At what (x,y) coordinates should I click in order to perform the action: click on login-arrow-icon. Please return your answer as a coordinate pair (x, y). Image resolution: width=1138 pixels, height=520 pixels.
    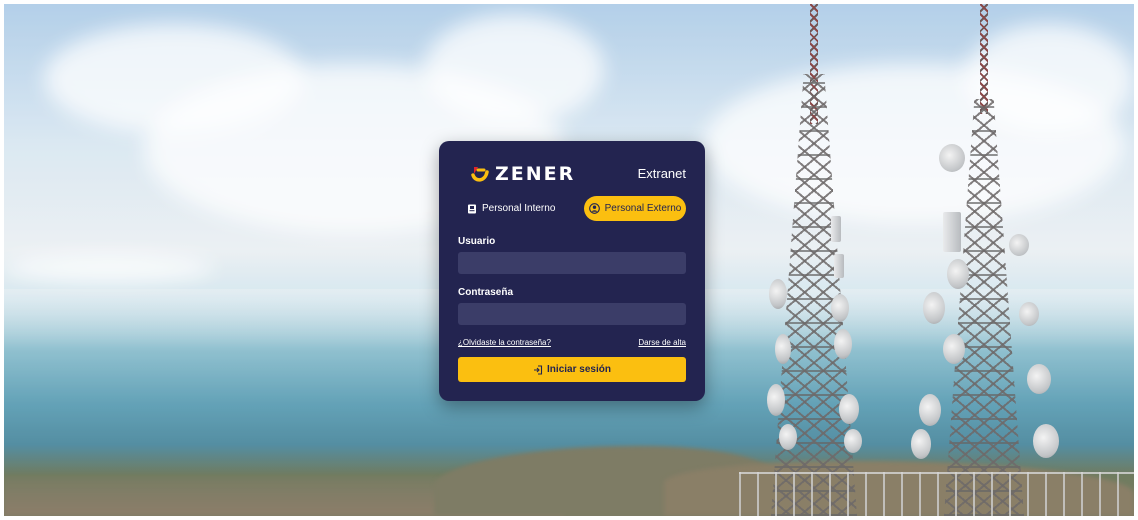
    Looking at the image, I should click on (538, 369).